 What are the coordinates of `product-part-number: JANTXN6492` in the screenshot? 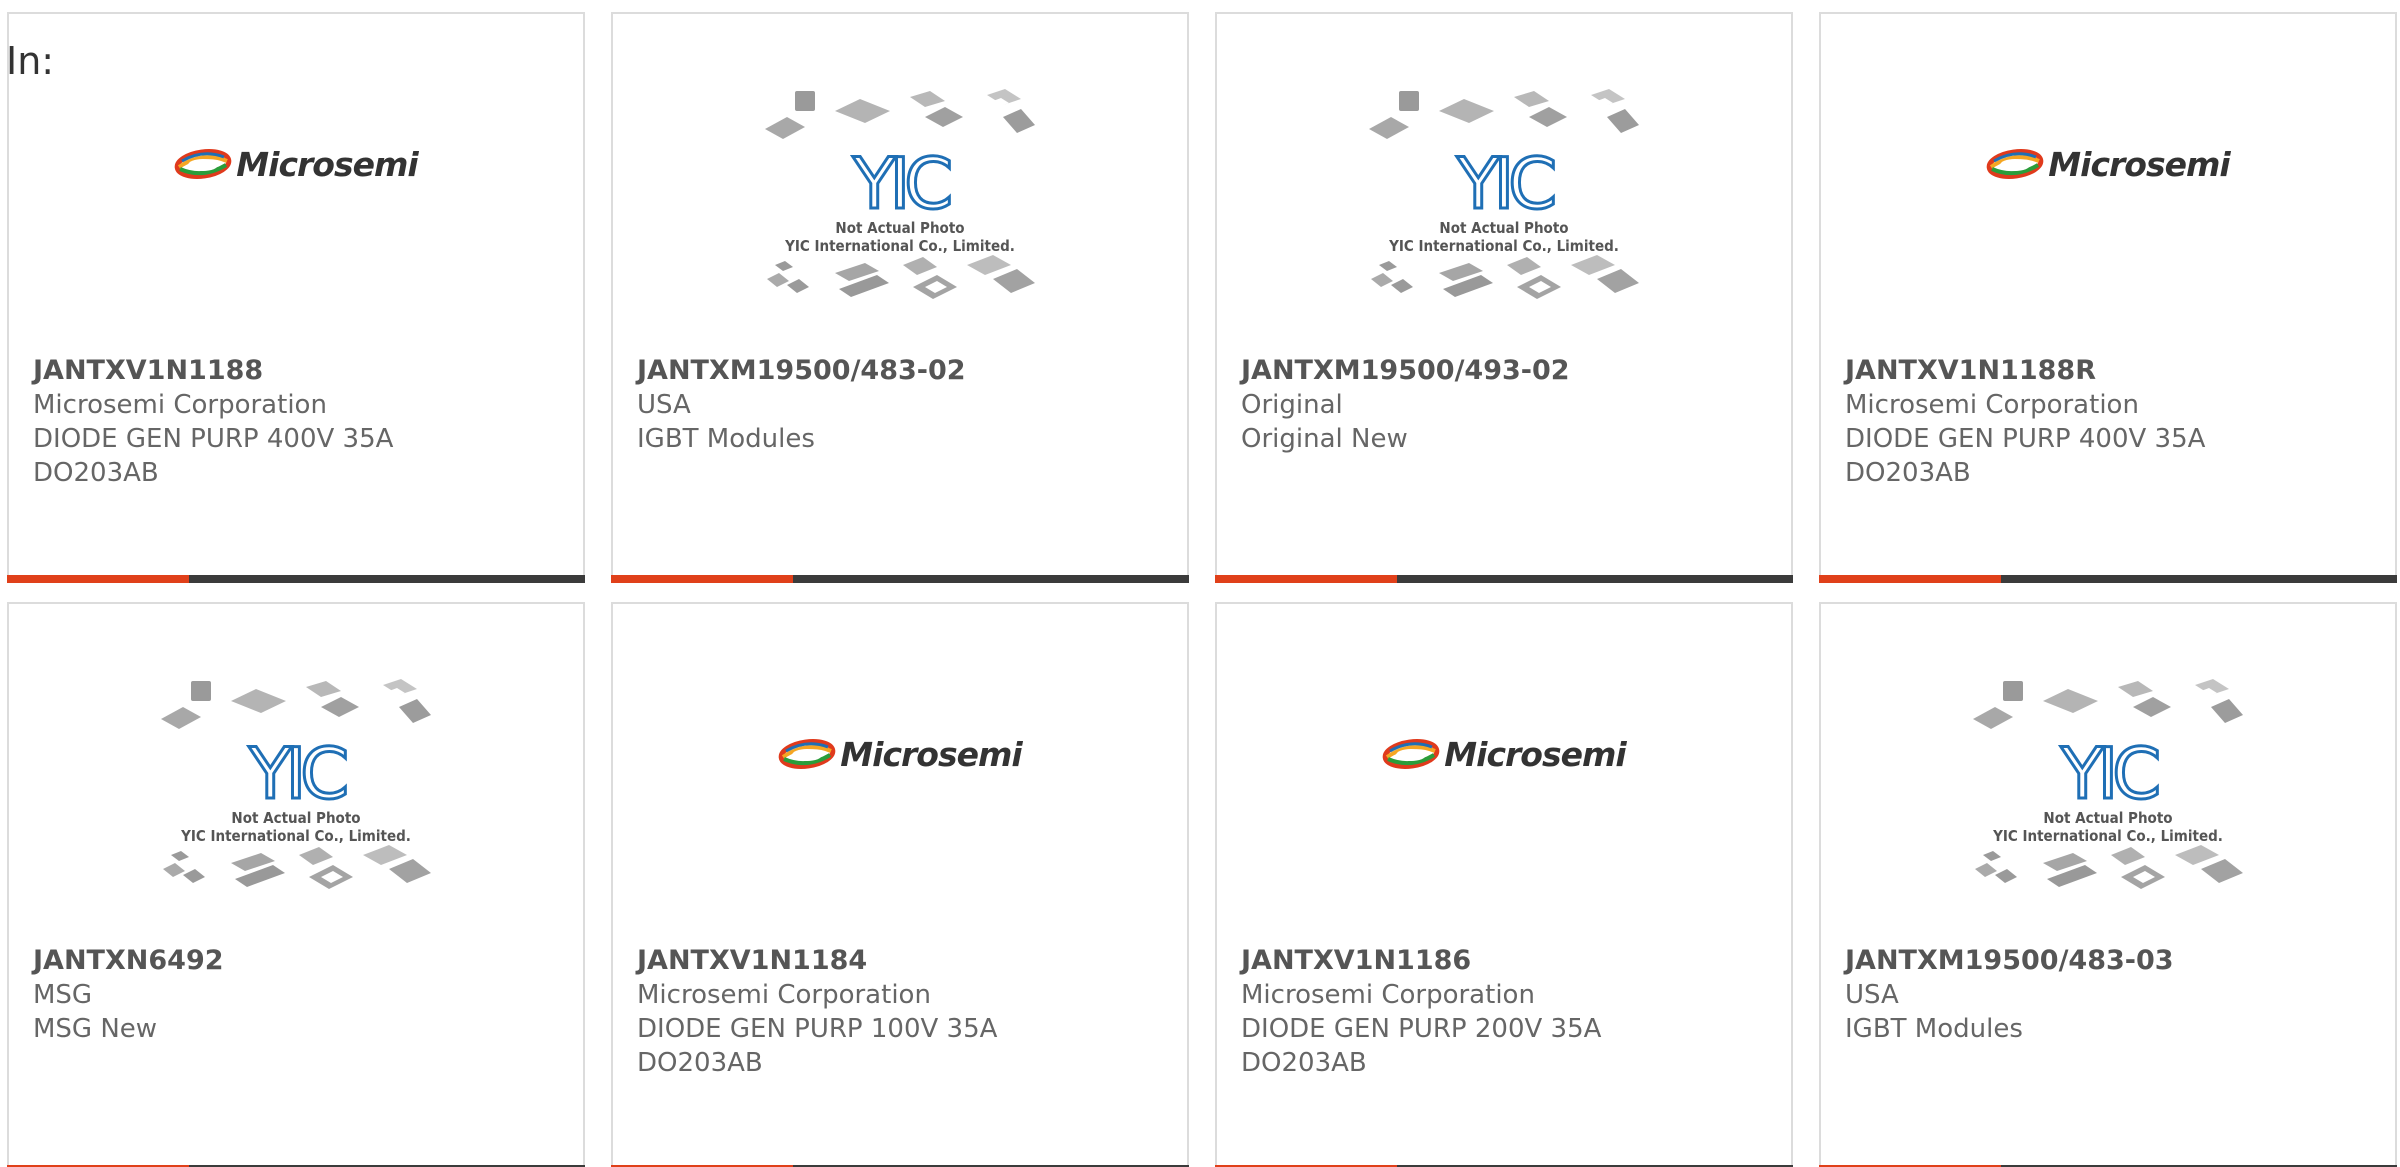 It's located at (298, 961).